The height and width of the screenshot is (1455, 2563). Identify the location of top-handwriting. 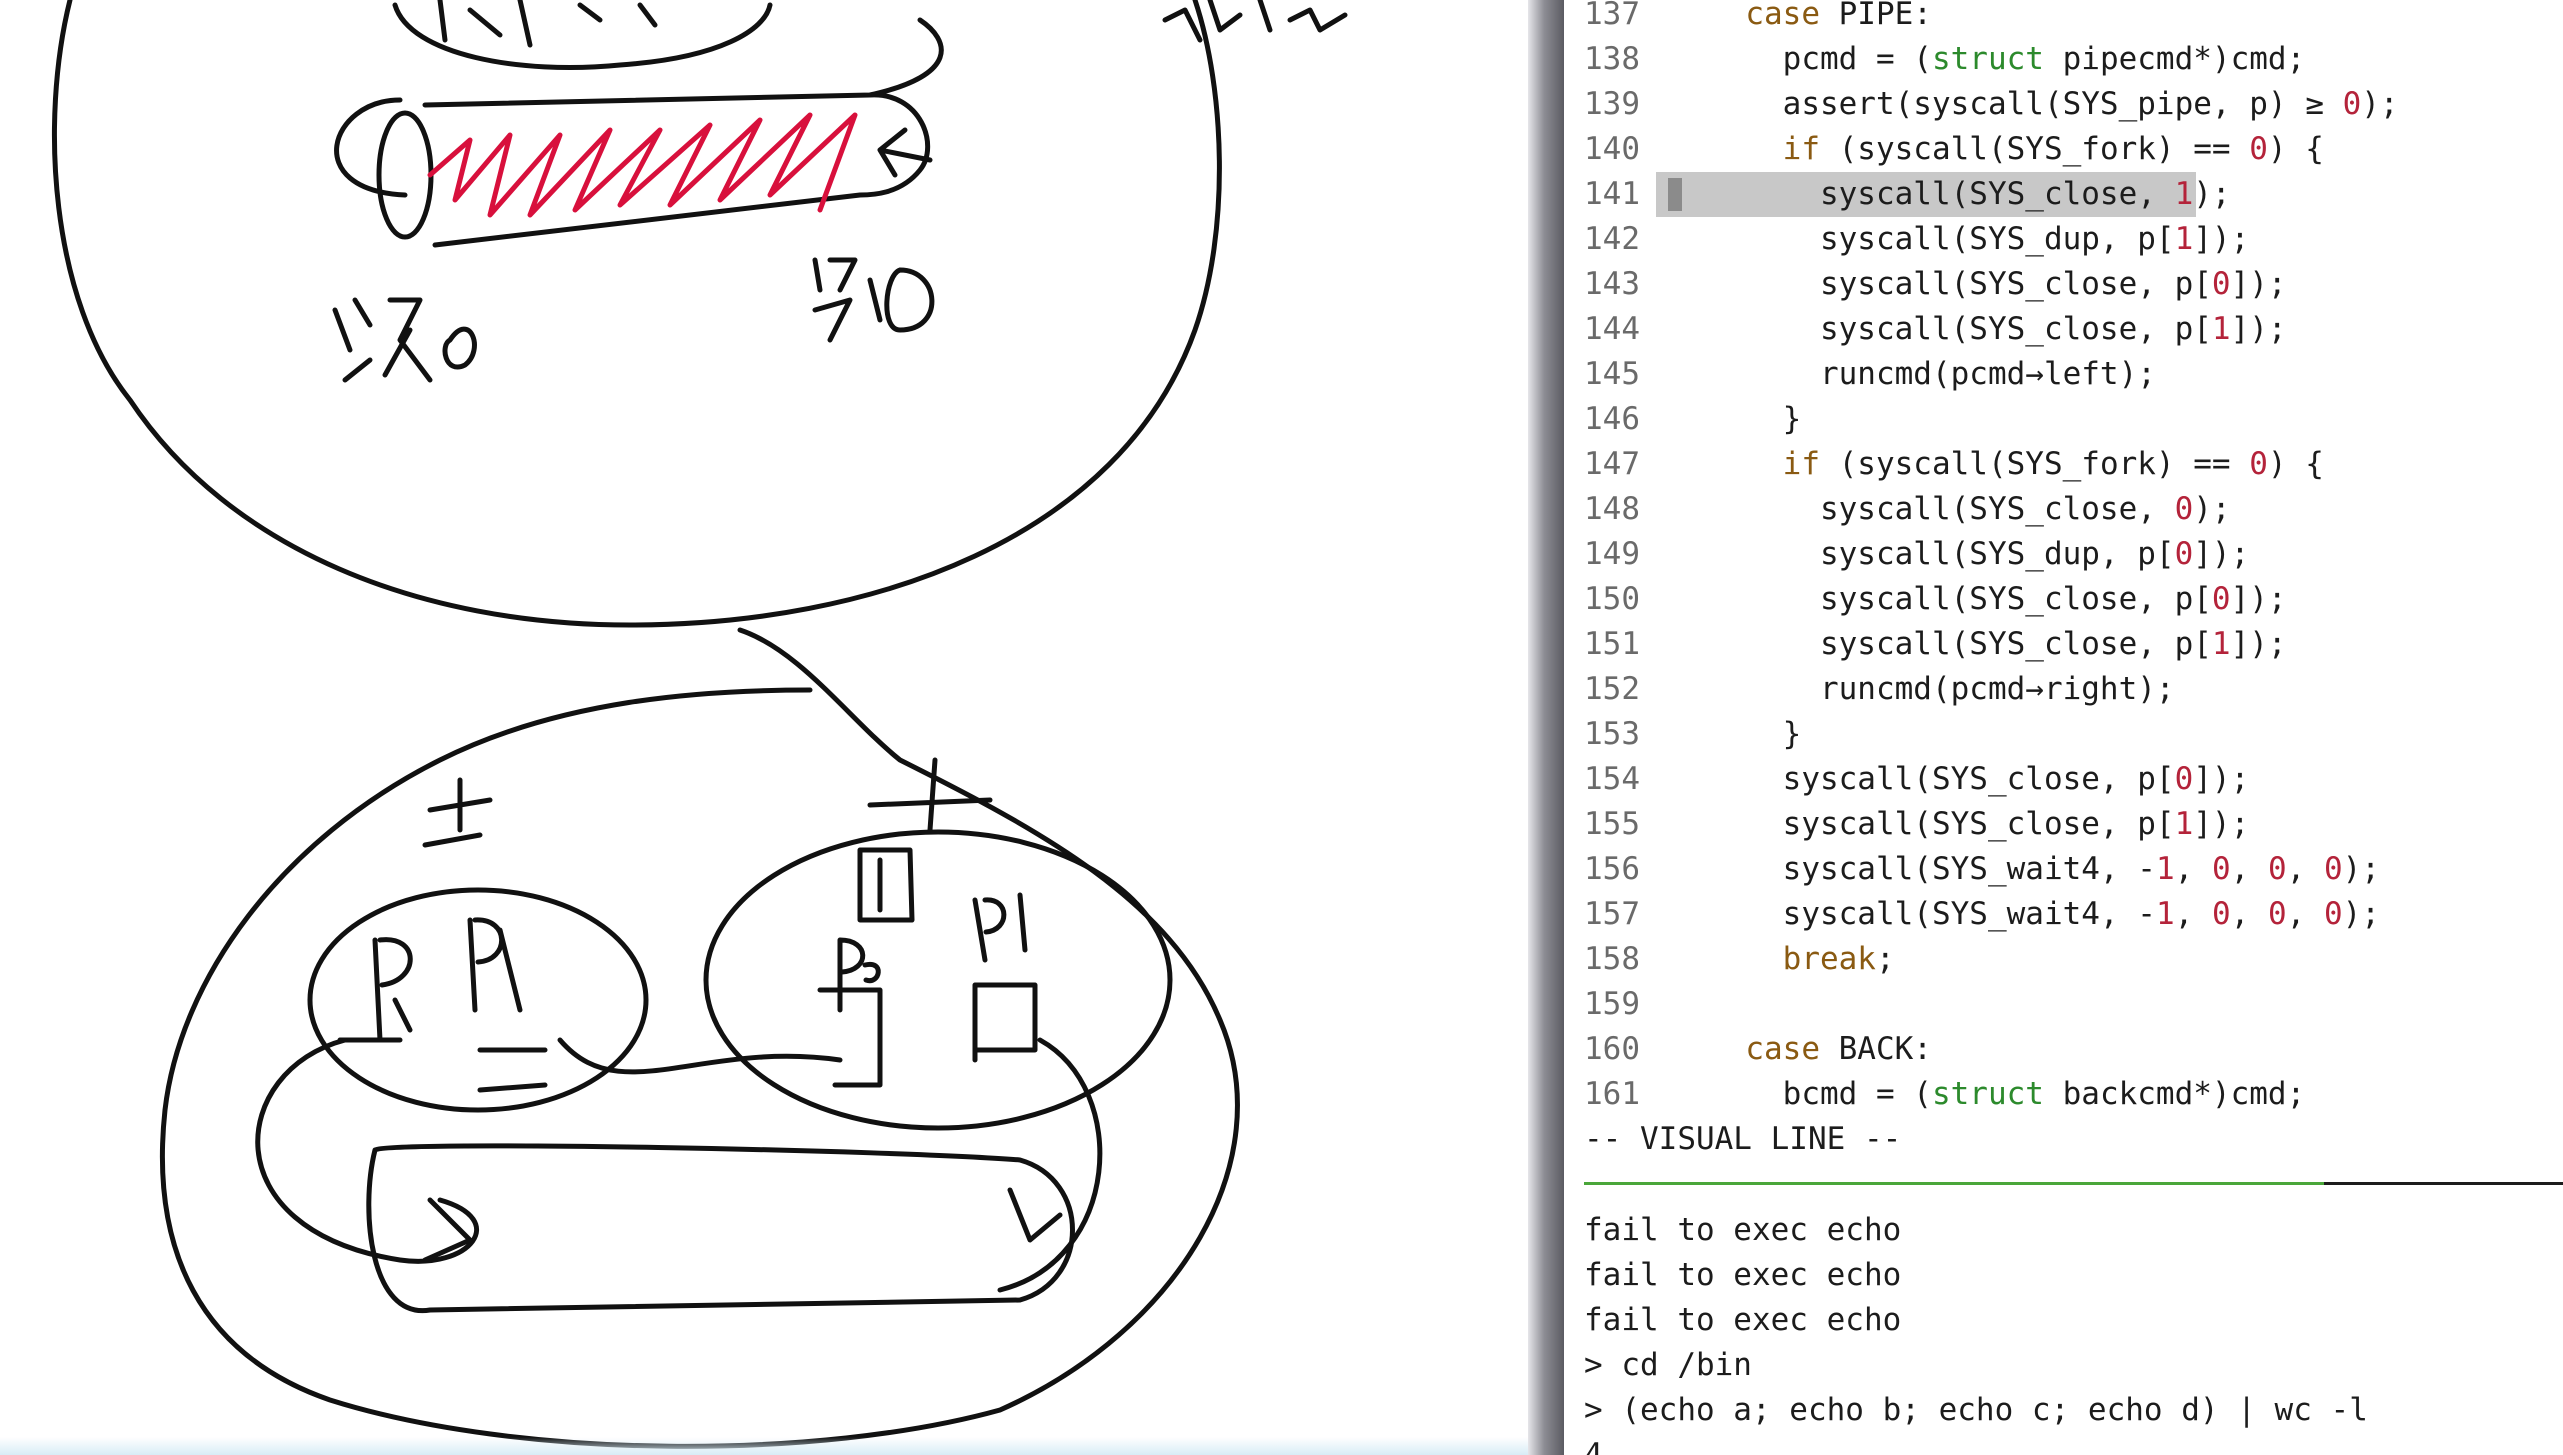
(547, 24).